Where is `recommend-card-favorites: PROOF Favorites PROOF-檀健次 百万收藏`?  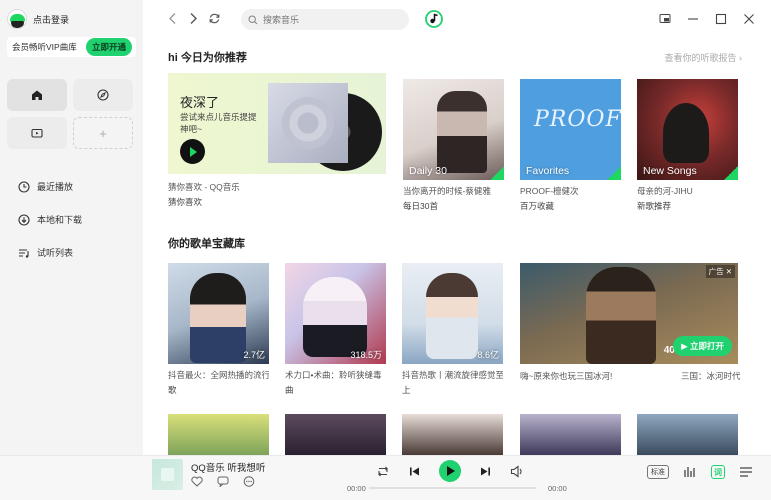 recommend-card-favorites: PROOF Favorites PROOF-檀健次 百万收藏 is located at coordinates (570, 145).